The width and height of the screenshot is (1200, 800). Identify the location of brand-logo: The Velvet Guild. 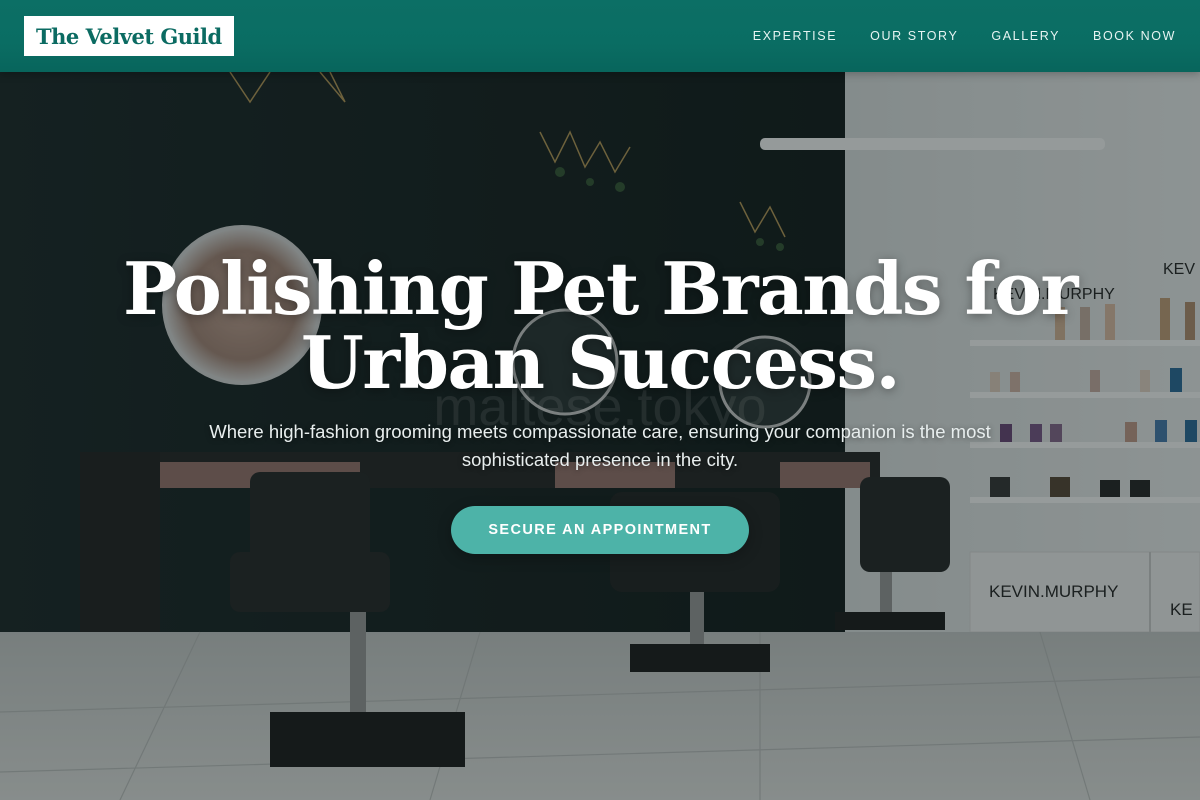
(129, 36).